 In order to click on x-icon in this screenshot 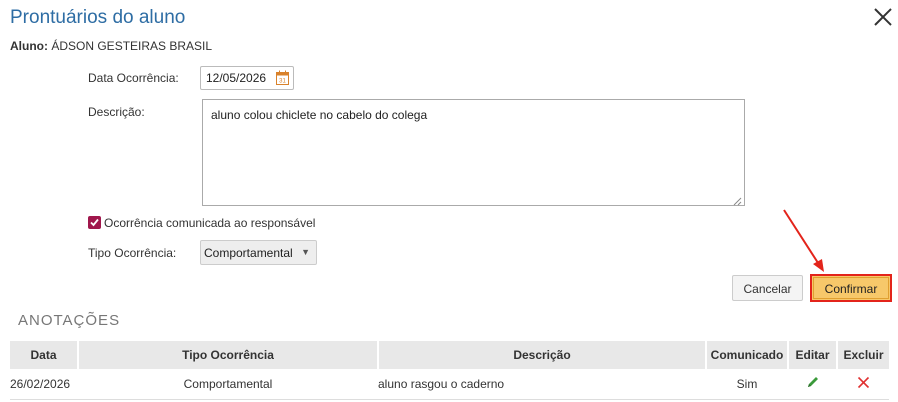, I will do `click(863, 384)`.